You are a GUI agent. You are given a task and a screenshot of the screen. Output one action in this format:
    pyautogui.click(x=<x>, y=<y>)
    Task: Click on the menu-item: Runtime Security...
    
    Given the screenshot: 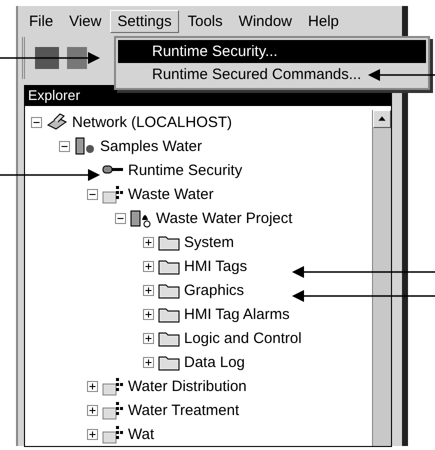 What is the action you would take?
    pyautogui.click(x=272, y=51)
    